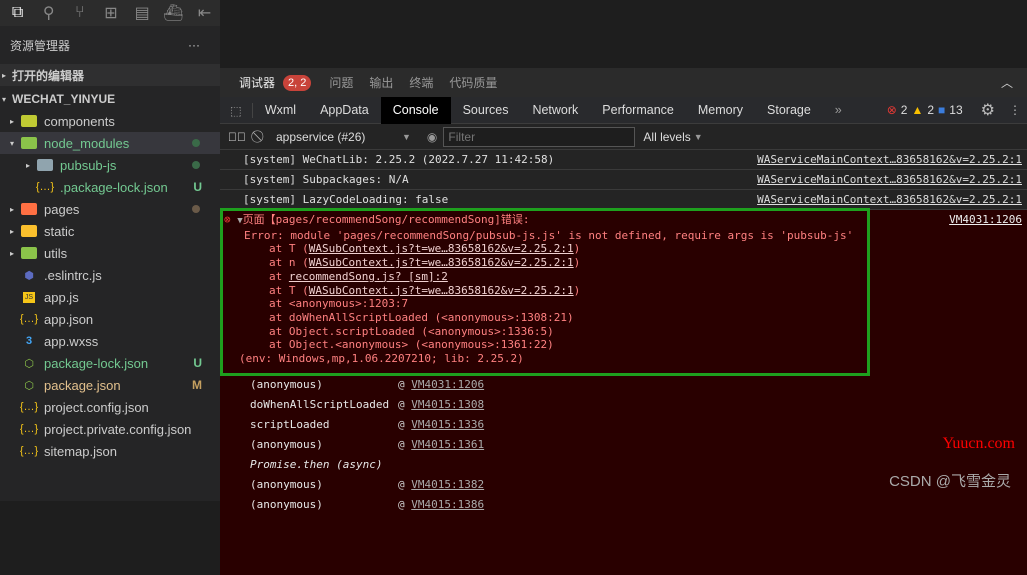 This screenshot has height=575, width=1027. I want to click on open-editors-label: 打开的编辑器, so click(48, 75).